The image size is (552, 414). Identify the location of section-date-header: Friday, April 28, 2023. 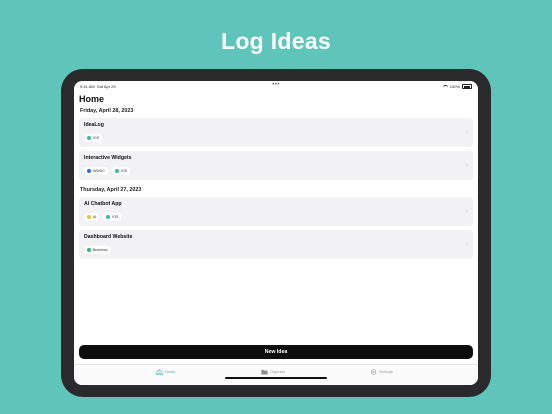
(107, 111).